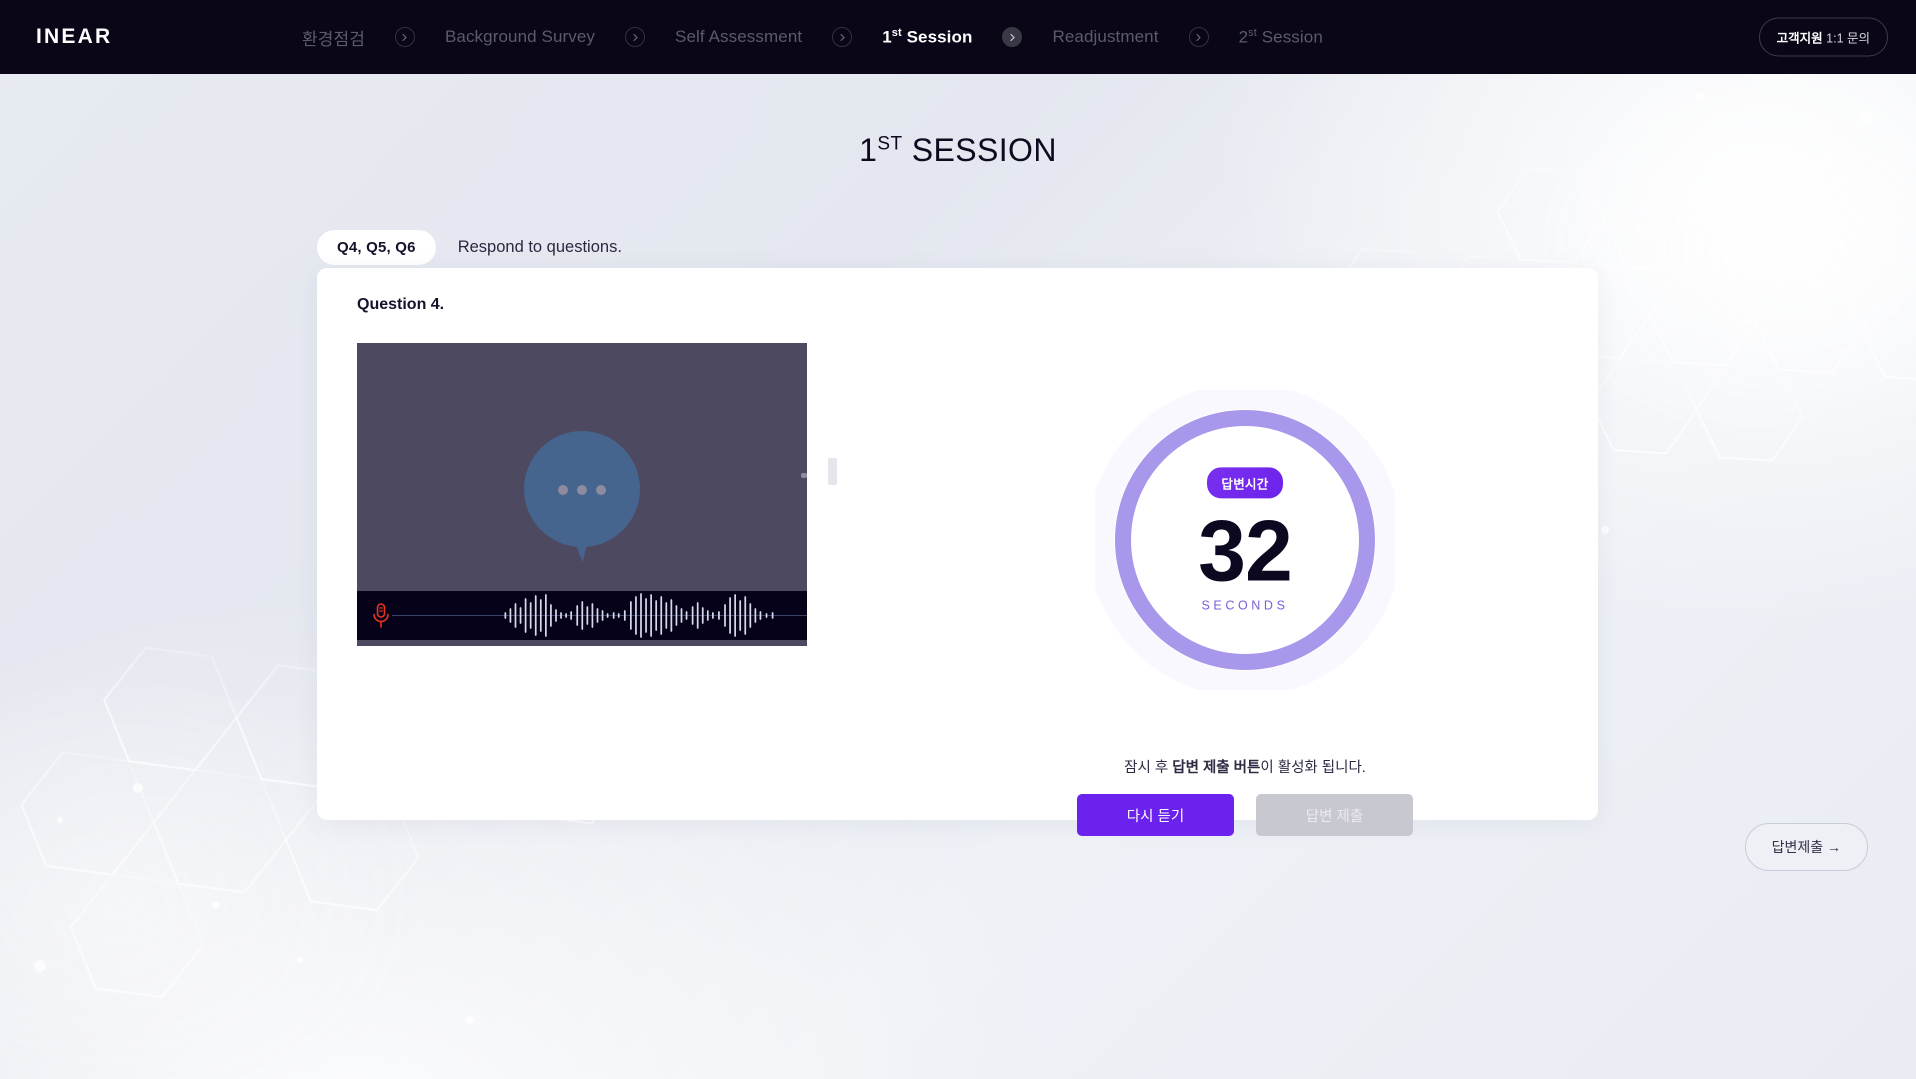 Image resolution: width=1916 pixels, height=1079 pixels. I want to click on nav-step-readjustment: Readjustment, so click(1105, 37).